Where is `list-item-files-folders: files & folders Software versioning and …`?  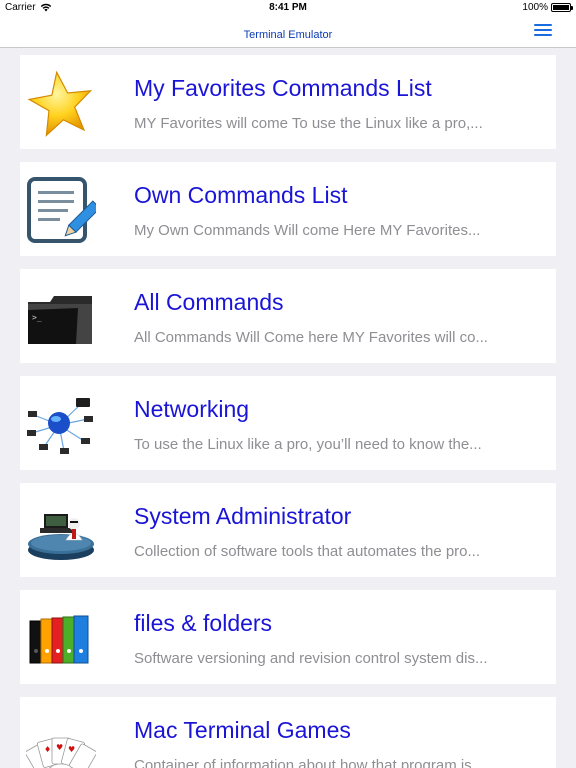 list-item-files-folders: files & folders Software versioning and … is located at coordinates (288, 637).